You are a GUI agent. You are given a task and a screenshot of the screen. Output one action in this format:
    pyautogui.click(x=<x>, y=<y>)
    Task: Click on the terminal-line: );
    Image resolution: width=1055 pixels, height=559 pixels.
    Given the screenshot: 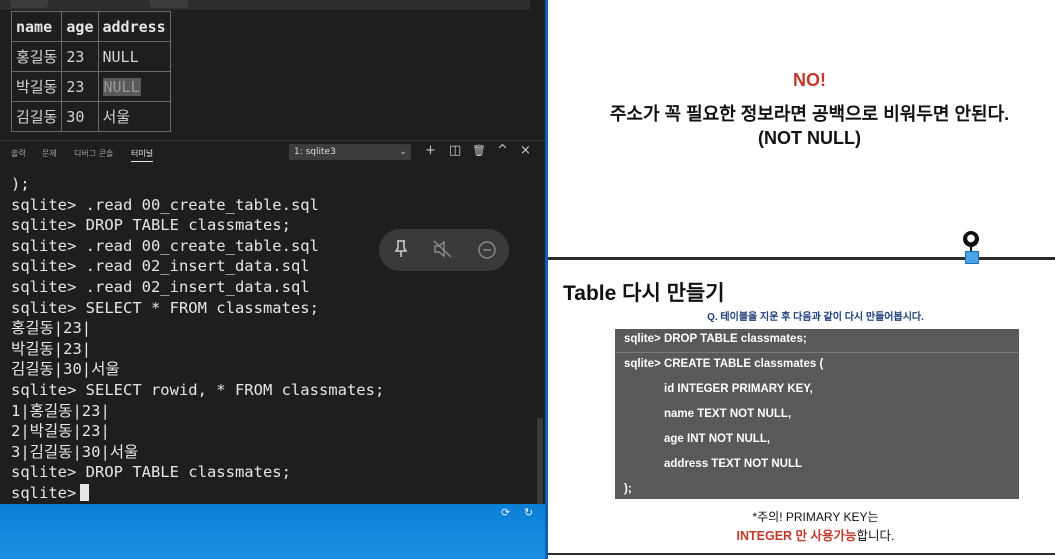 What is the action you would take?
    pyautogui.click(x=20, y=184)
    